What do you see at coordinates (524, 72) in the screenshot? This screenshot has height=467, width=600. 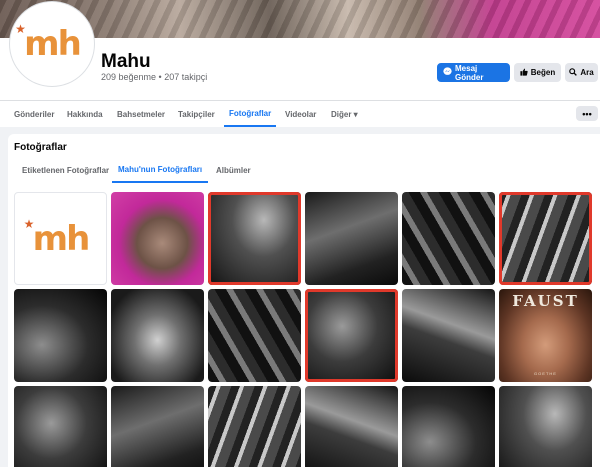 I see `thumbs-up-icon` at bounding box center [524, 72].